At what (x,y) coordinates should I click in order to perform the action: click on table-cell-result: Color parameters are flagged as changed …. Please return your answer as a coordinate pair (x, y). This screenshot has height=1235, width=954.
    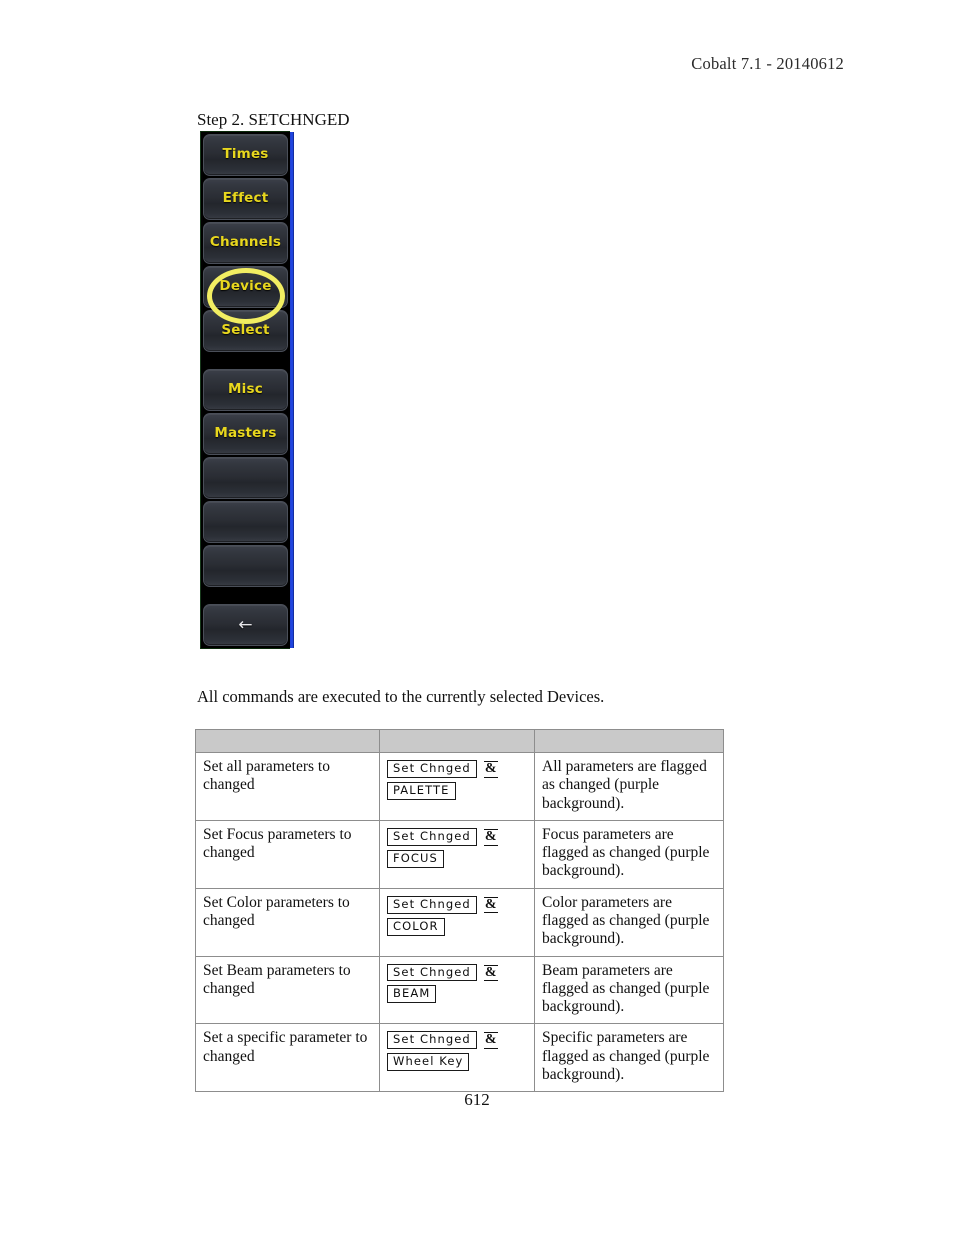
    Looking at the image, I should click on (629, 922).